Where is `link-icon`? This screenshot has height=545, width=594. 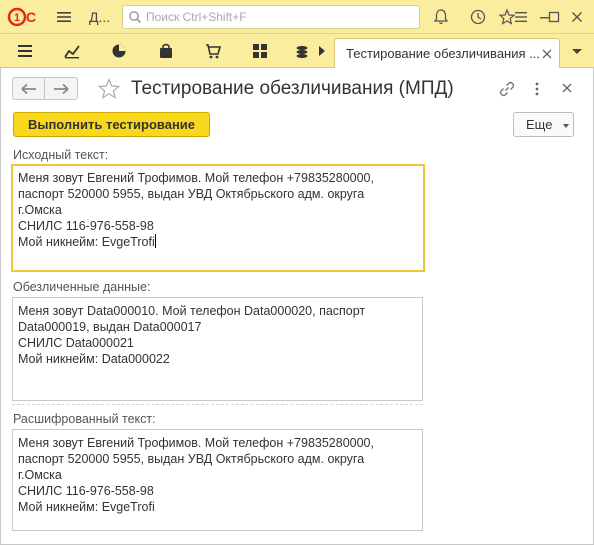 link-icon is located at coordinates (507, 89).